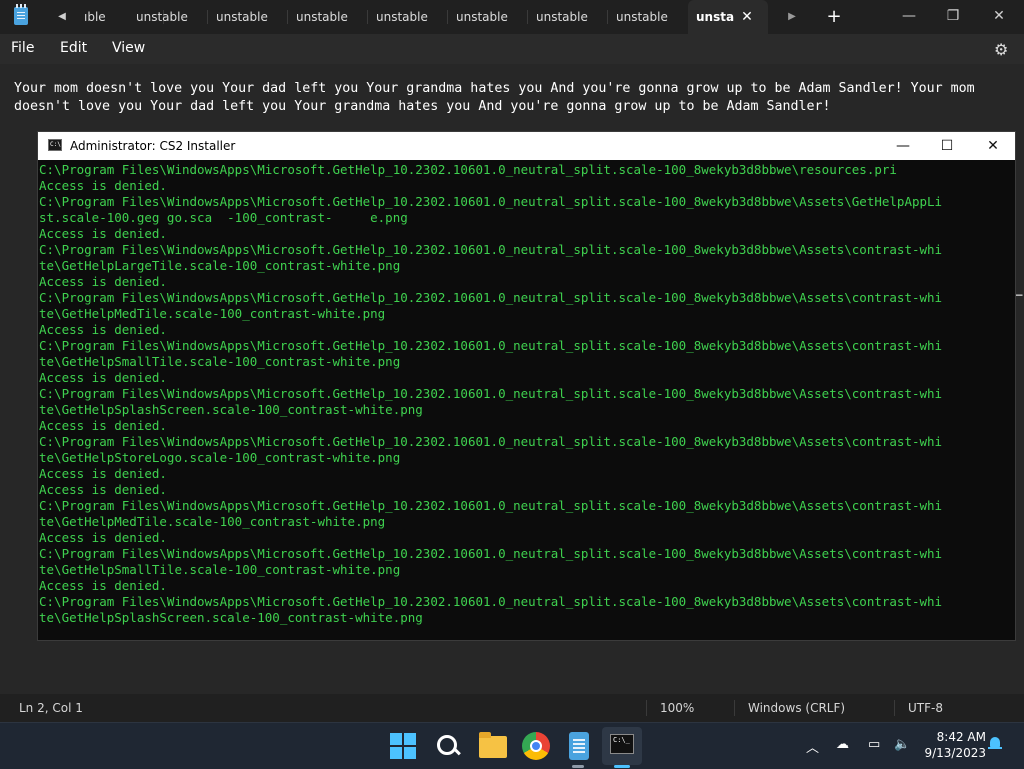 This screenshot has height=769, width=1024. I want to click on tab-scroll-left-icon: ◀, so click(62, 17).